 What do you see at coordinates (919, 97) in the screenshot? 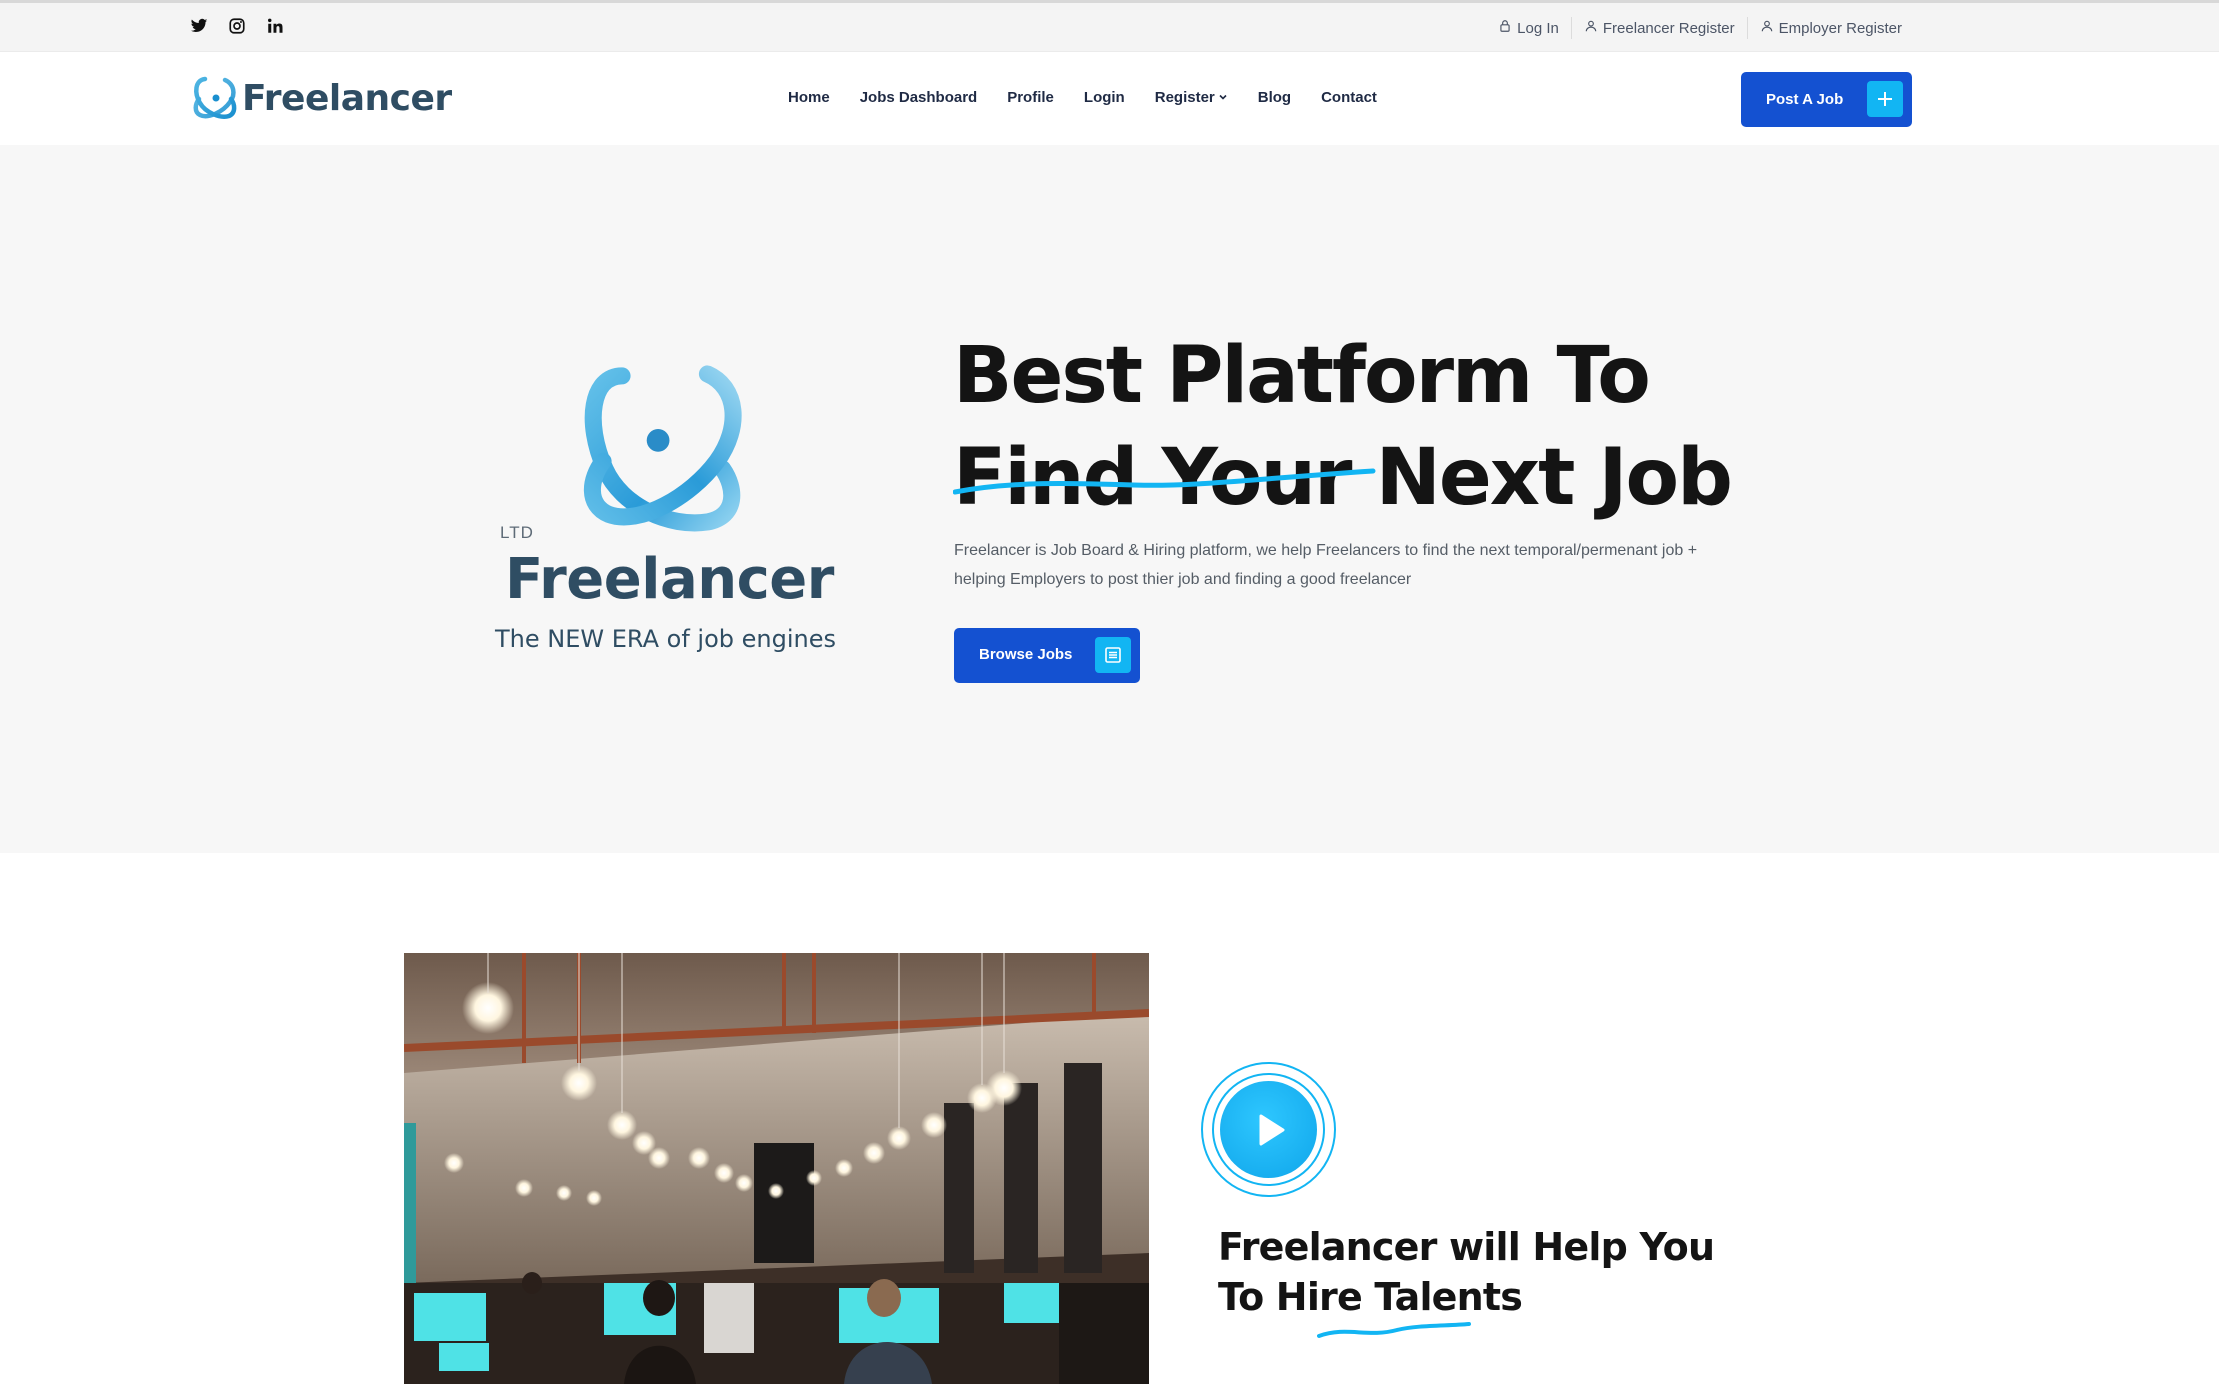
I see `nav-jobs-dashboard: Jobs Dashboard` at bounding box center [919, 97].